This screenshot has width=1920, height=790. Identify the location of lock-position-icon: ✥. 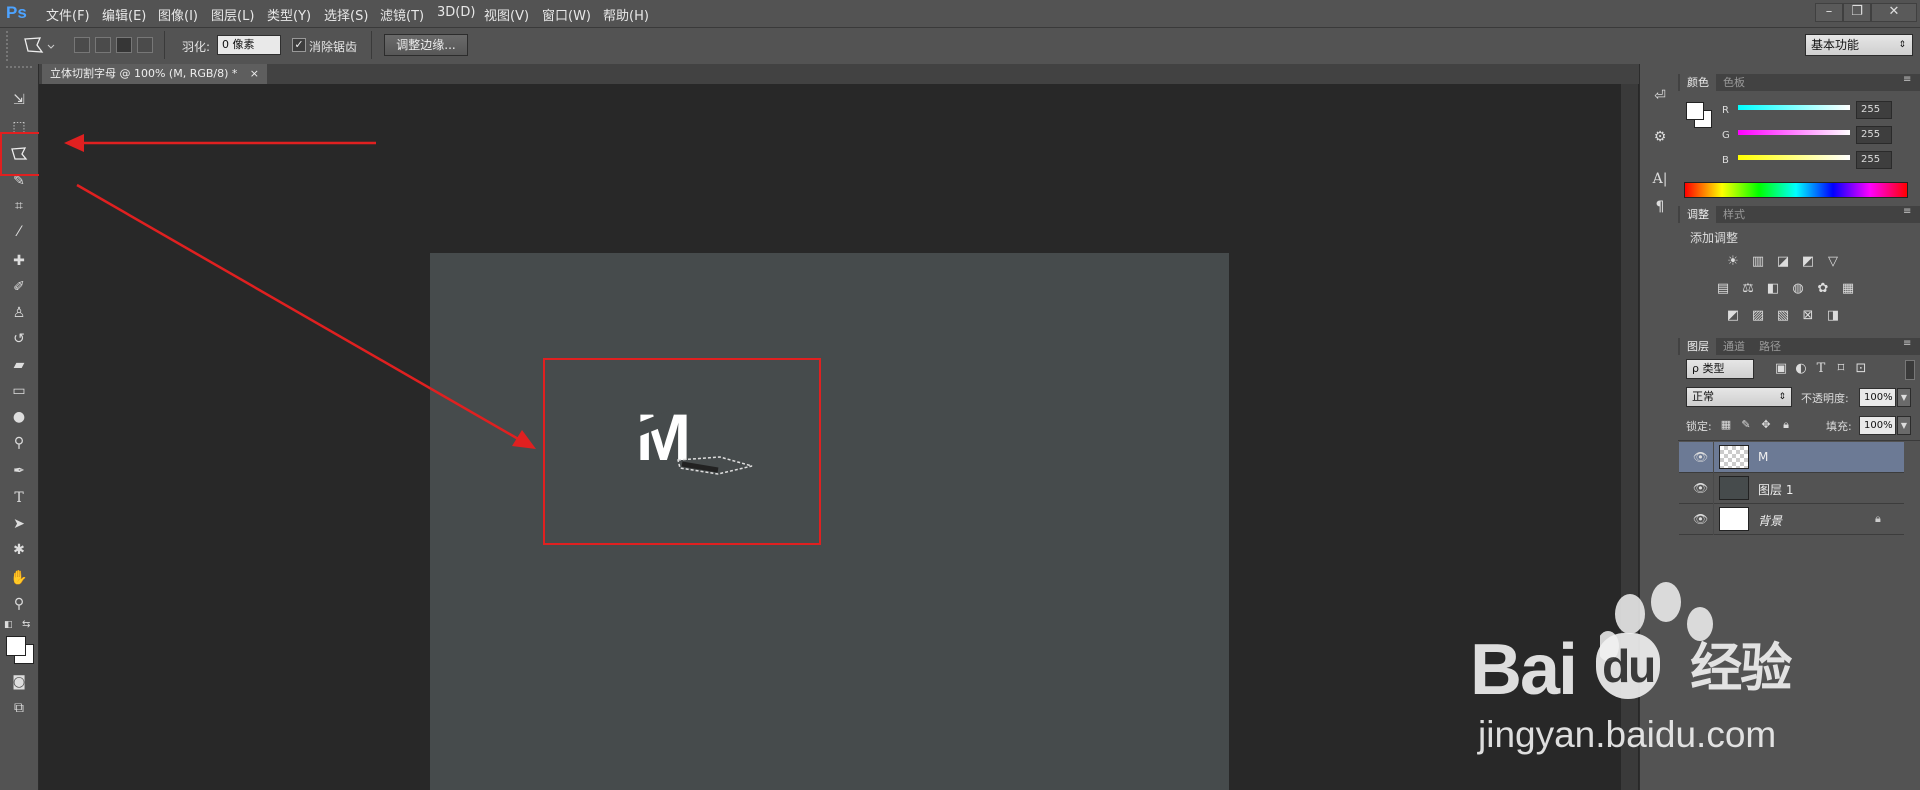
(1766, 425).